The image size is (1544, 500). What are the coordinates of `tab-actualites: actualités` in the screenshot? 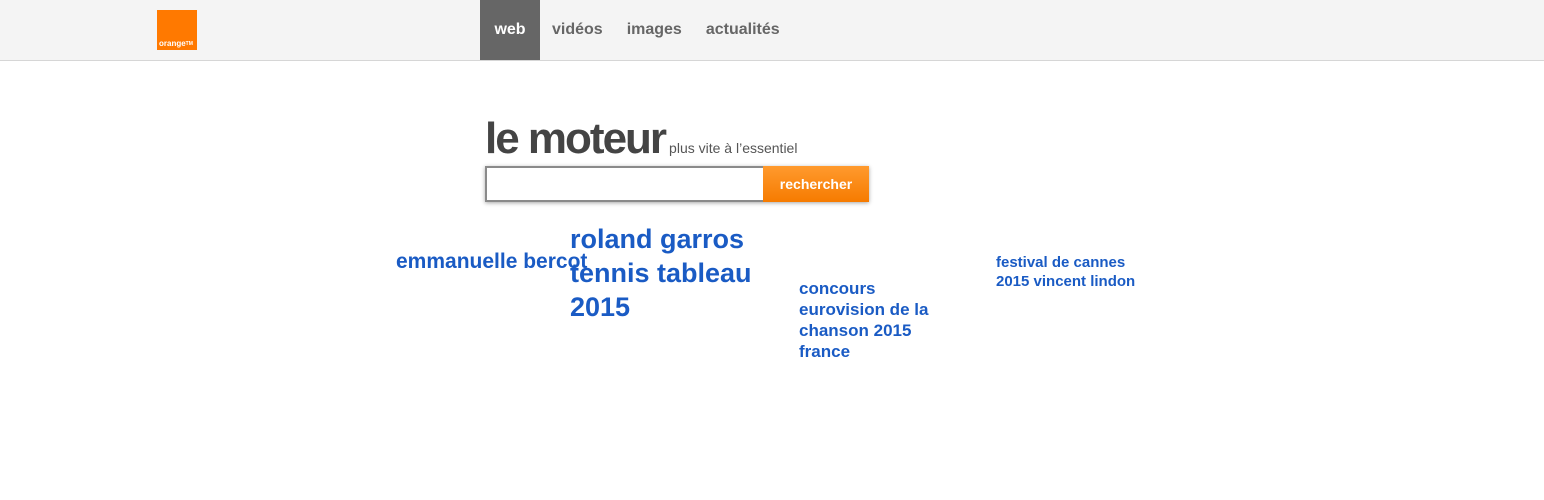 It's located at (743, 30).